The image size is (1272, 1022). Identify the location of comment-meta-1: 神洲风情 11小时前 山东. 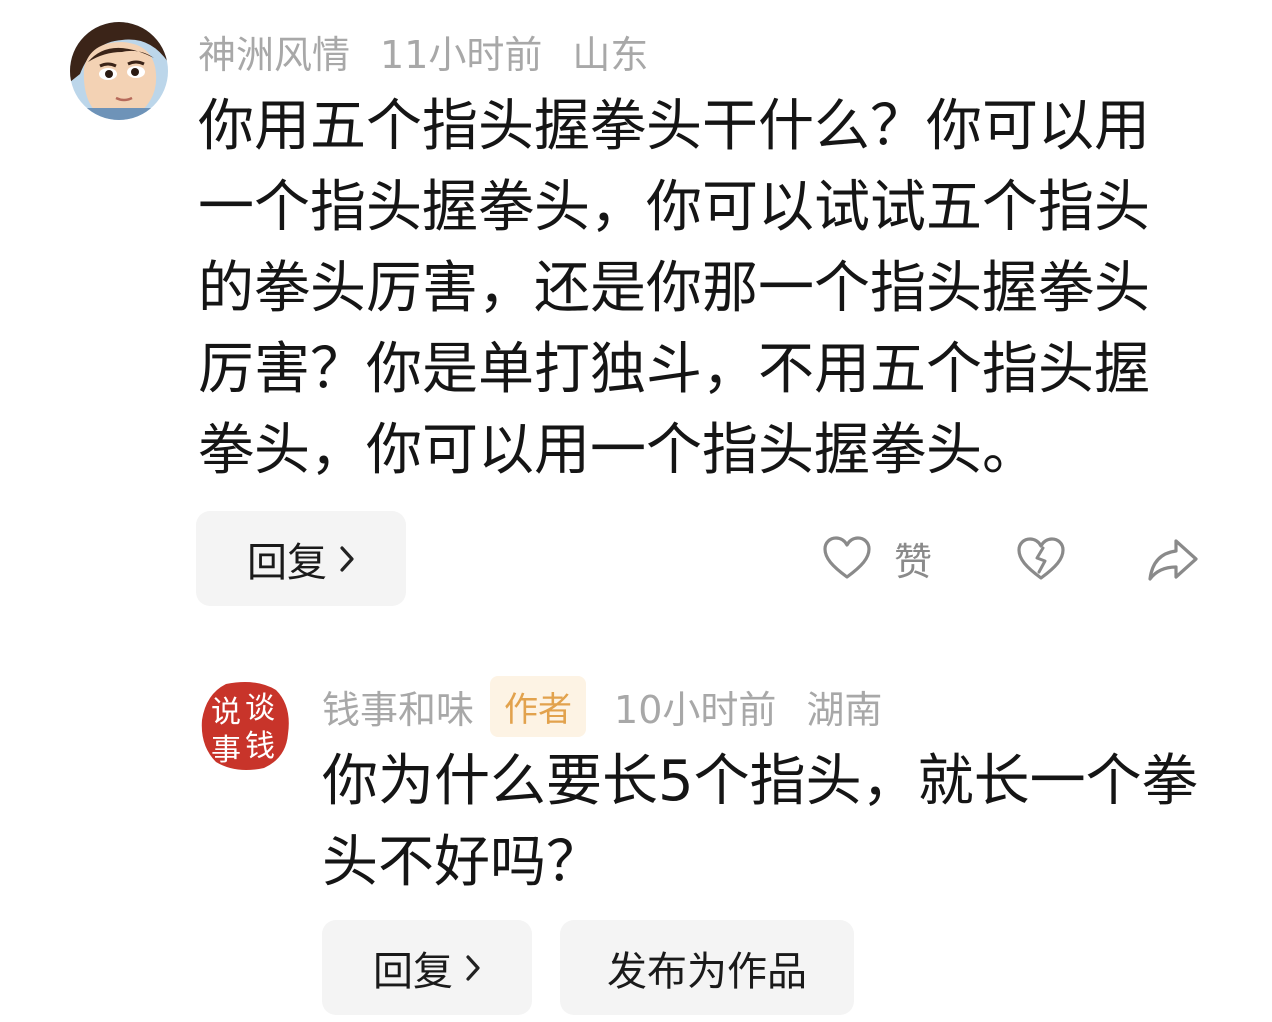
(423, 51).